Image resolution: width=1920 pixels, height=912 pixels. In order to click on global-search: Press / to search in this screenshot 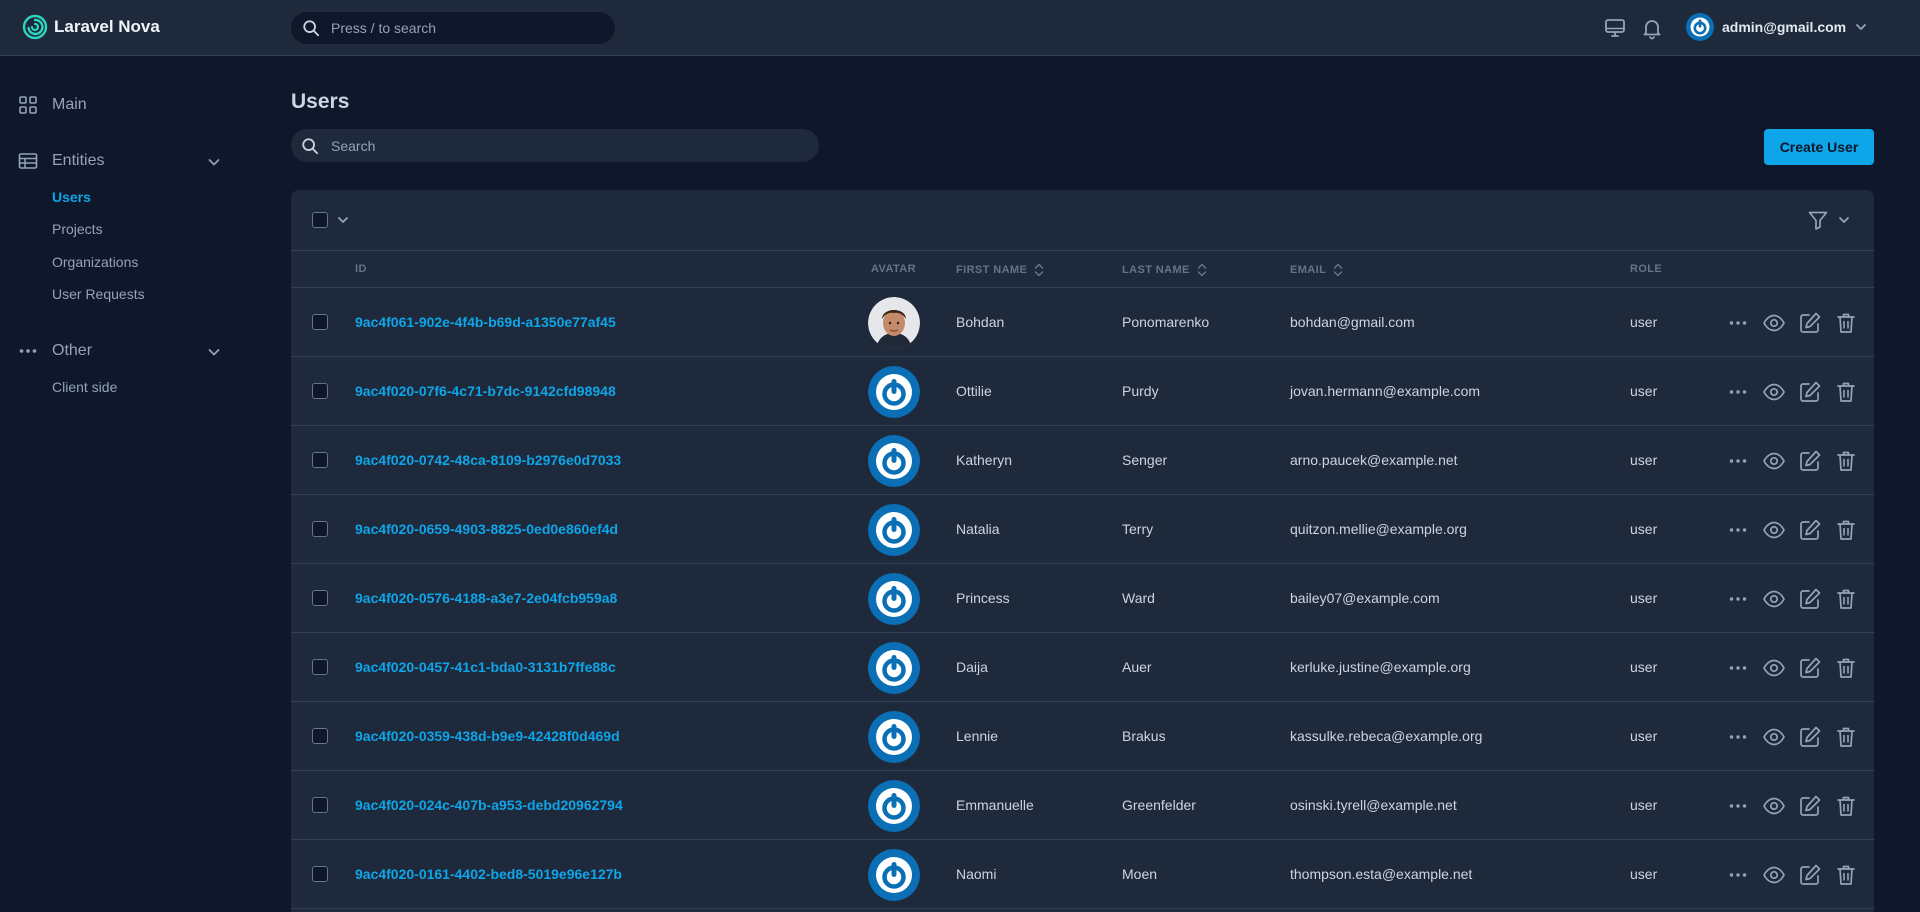, I will do `click(453, 28)`.